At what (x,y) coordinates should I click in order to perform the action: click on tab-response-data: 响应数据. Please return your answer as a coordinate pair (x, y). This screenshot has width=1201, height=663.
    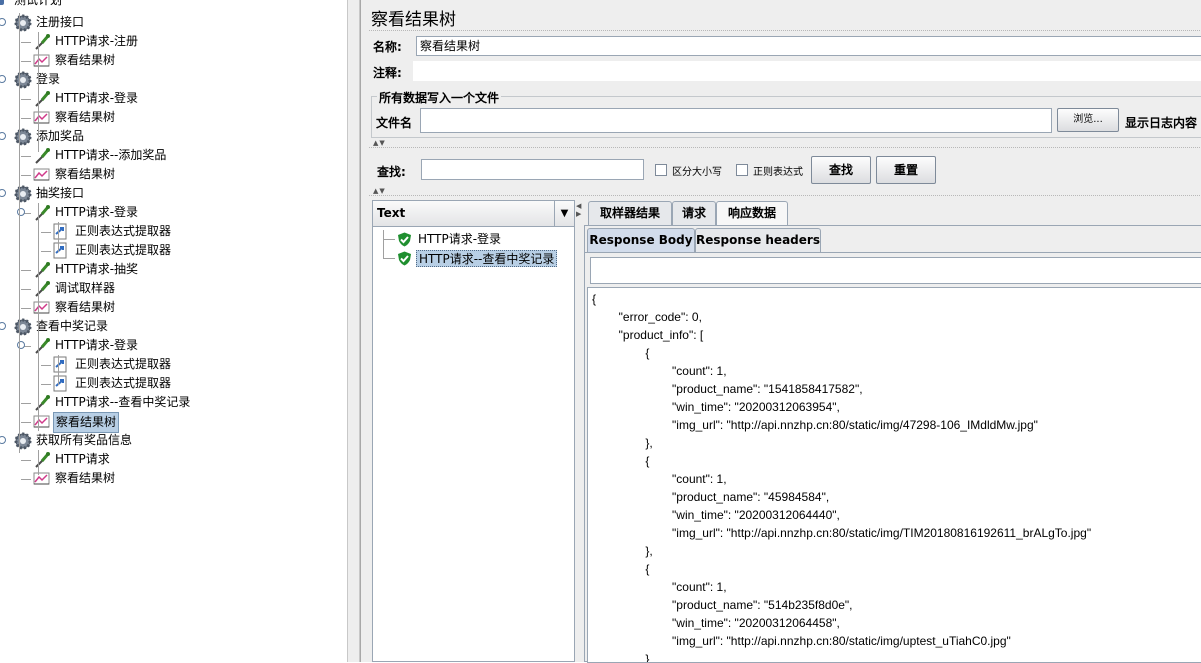
    Looking at the image, I should click on (752, 213).